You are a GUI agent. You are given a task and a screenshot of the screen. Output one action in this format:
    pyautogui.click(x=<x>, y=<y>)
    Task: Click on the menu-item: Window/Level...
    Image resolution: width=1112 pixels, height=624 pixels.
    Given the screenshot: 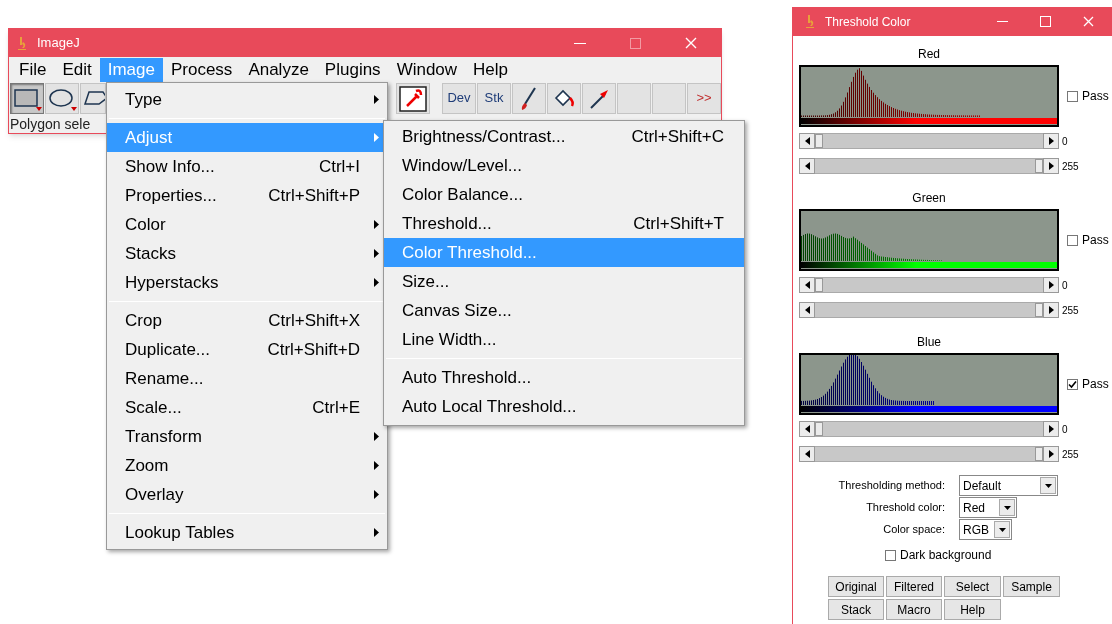 What is the action you would take?
    pyautogui.click(x=564, y=165)
    